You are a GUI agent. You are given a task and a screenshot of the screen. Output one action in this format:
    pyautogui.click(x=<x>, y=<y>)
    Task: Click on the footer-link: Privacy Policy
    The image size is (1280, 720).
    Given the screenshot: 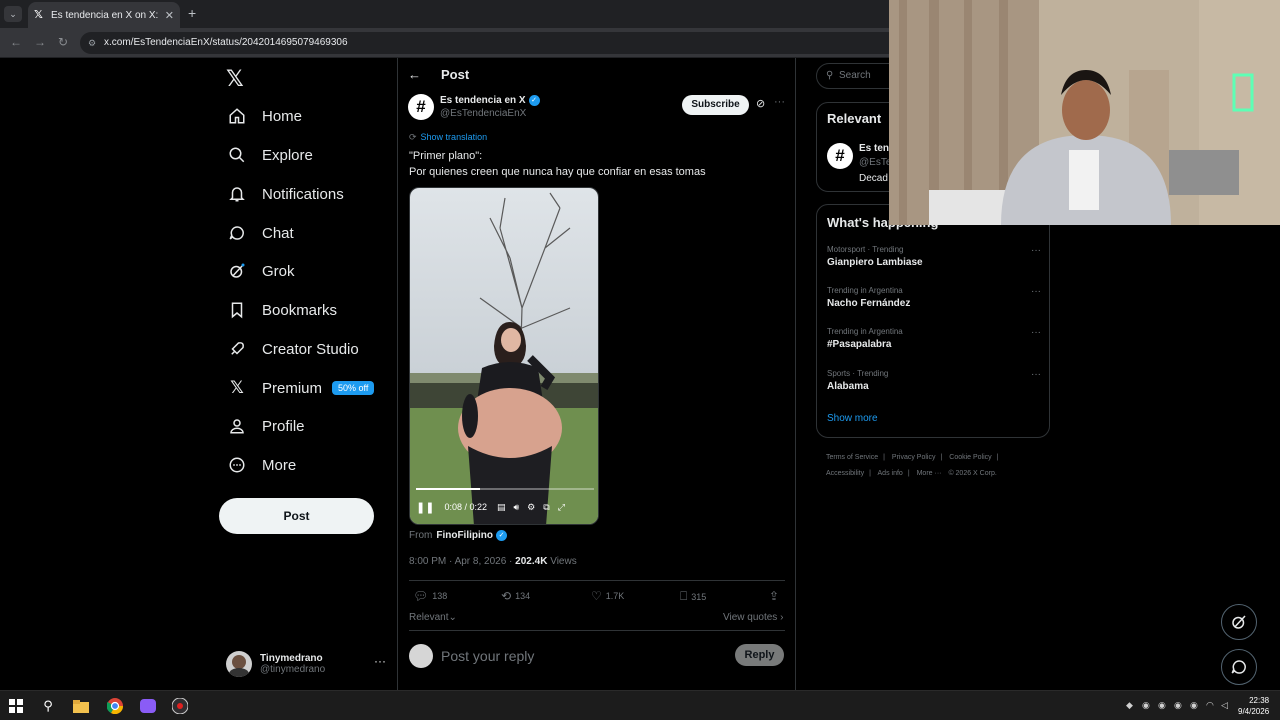 What is the action you would take?
    pyautogui.click(x=914, y=457)
    